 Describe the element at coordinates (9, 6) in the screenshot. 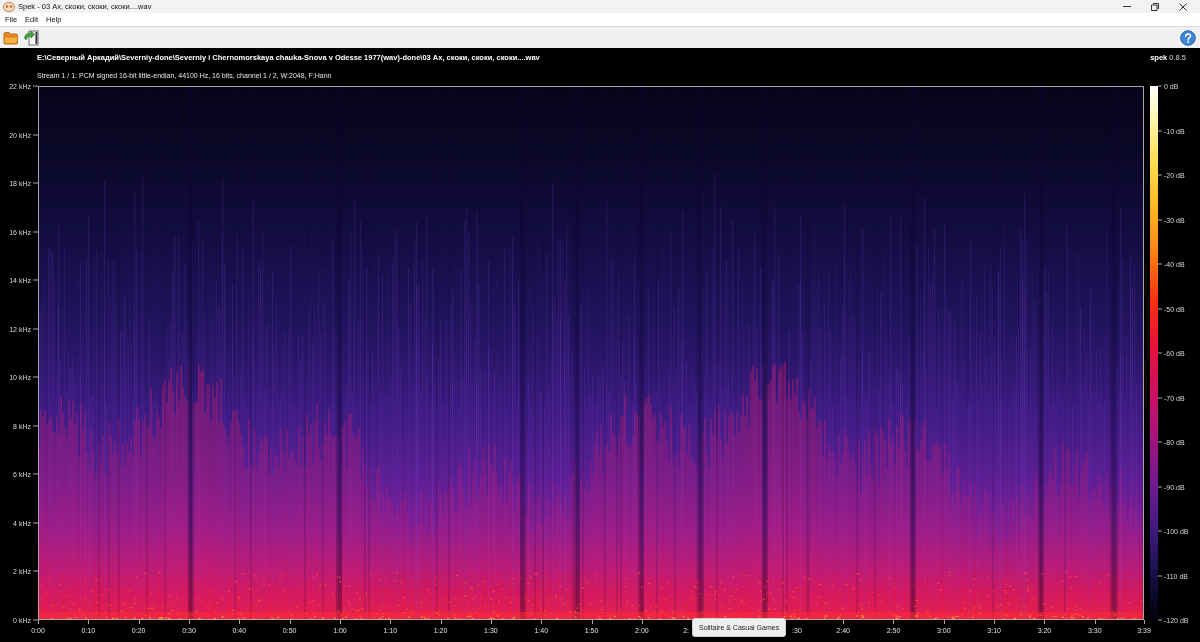

I see `app-icon` at that location.